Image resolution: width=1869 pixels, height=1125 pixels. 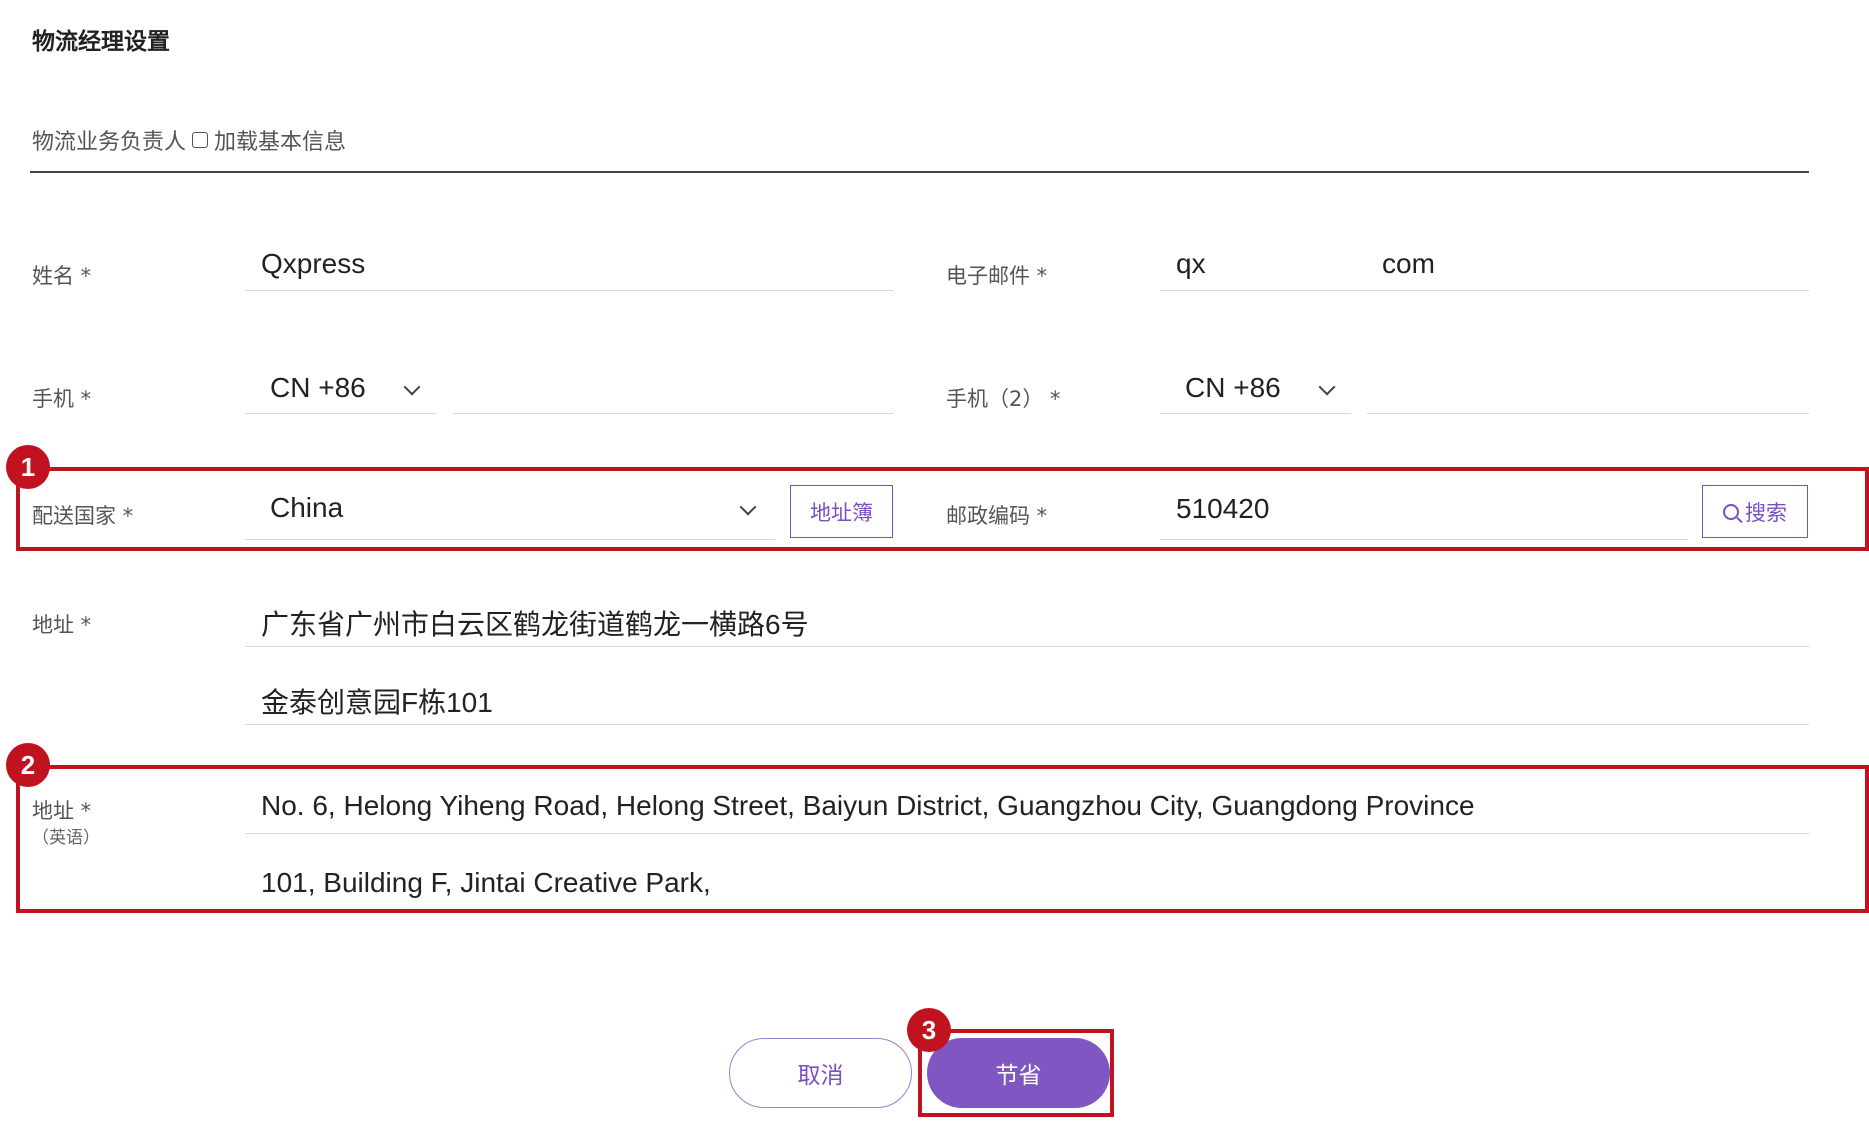 What do you see at coordinates (569, 290) in the screenshot?
I see `name-underline` at bounding box center [569, 290].